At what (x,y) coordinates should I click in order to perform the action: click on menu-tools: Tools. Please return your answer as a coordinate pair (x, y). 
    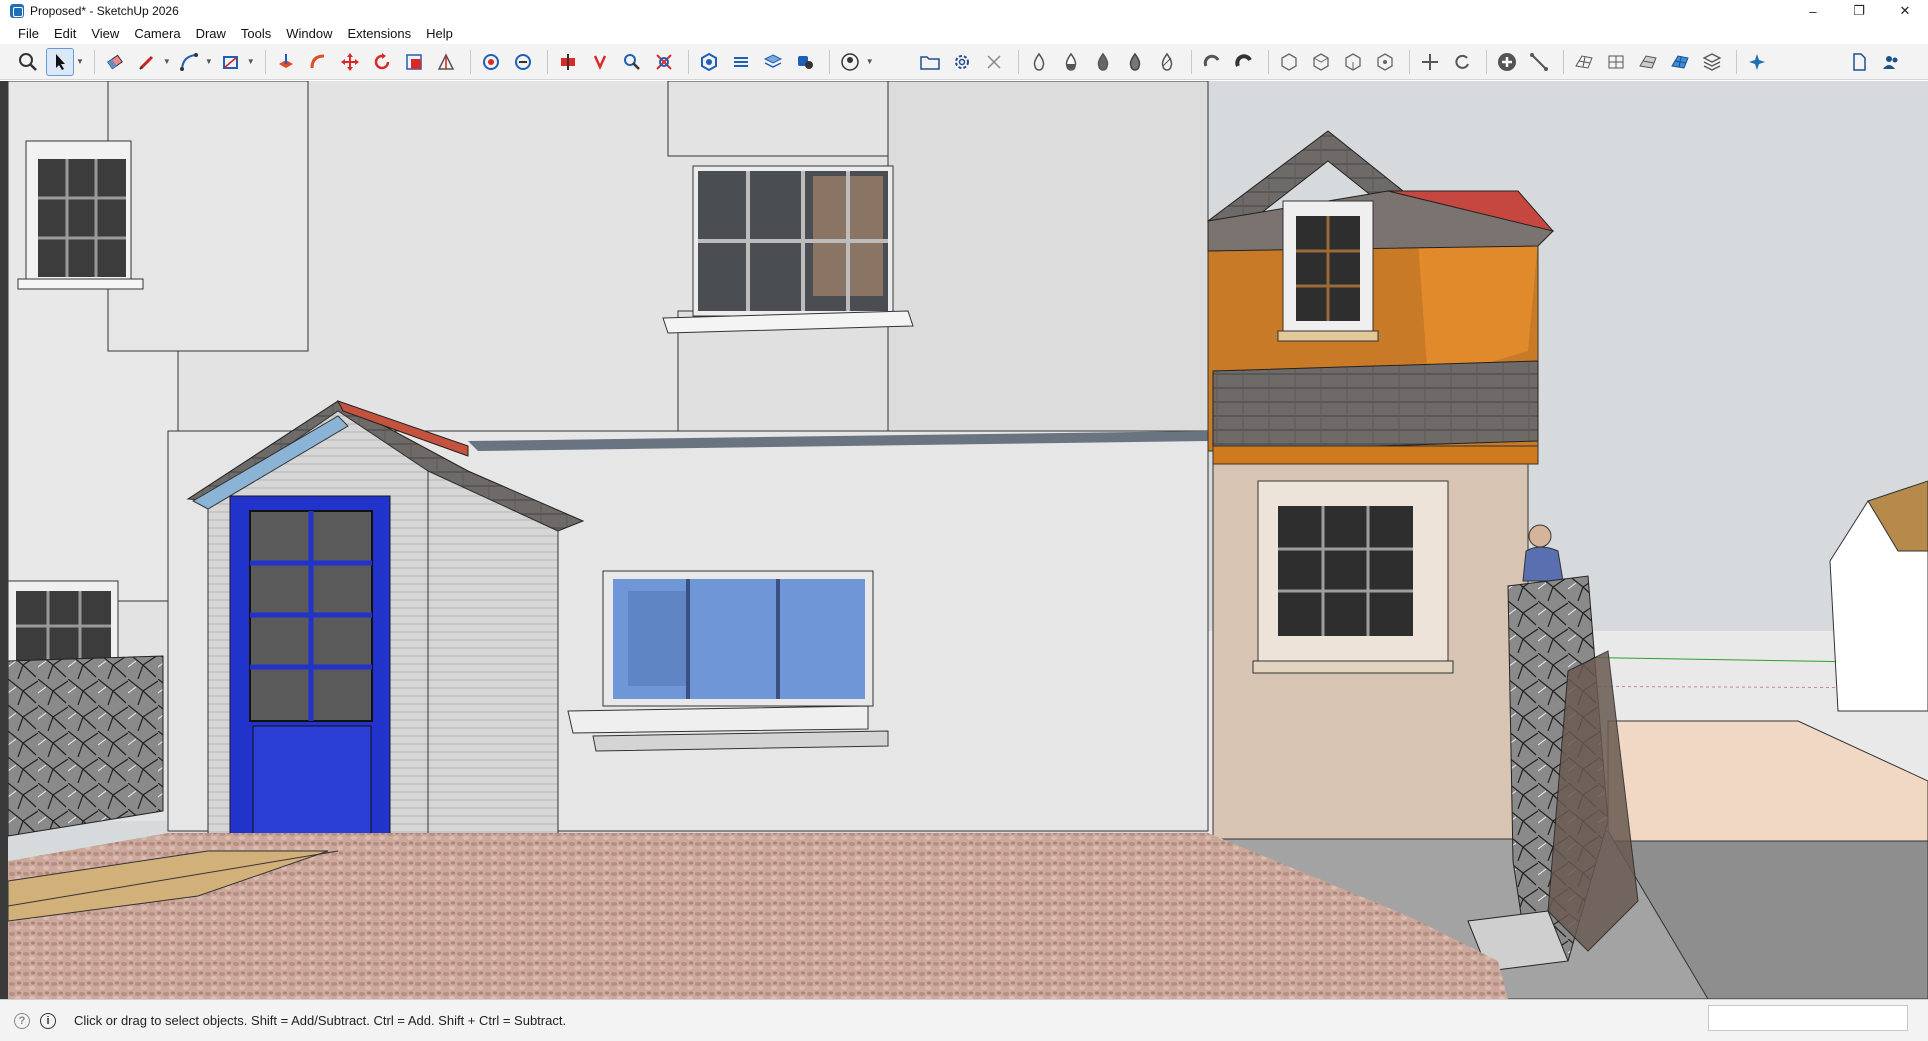
    Looking at the image, I should click on (256, 33).